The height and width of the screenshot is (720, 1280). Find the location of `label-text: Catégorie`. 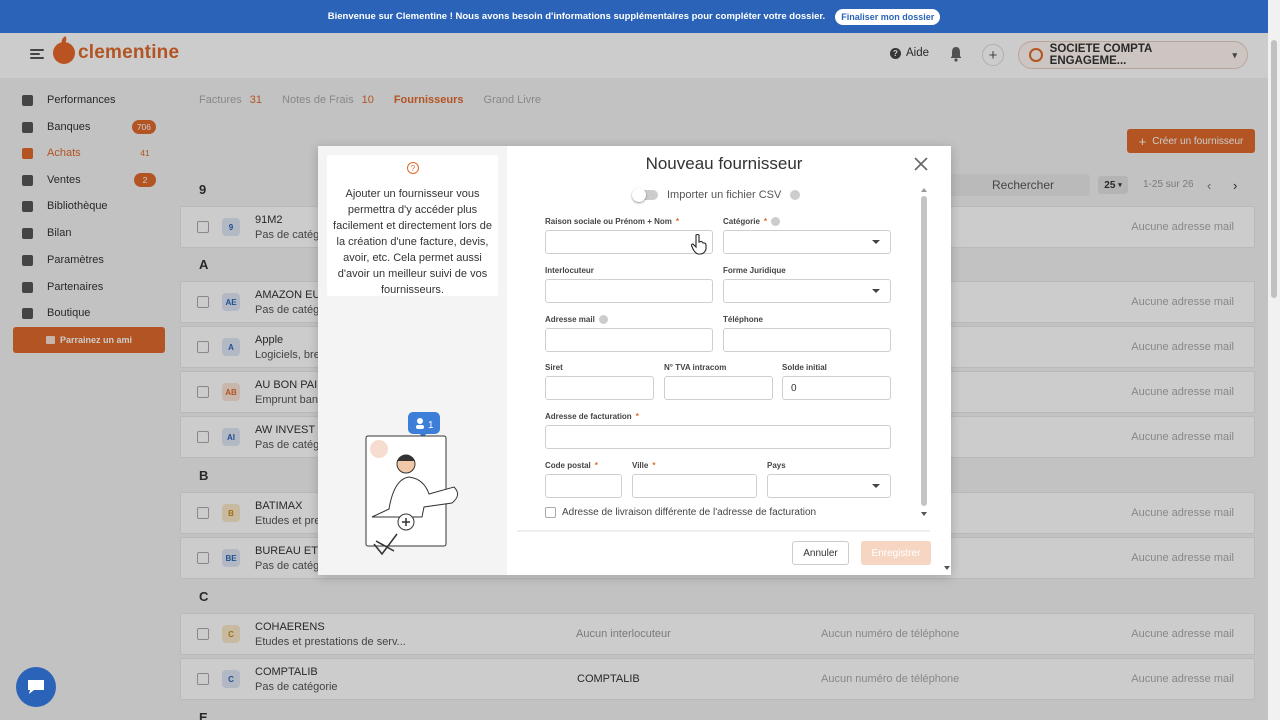

label-text: Catégorie is located at coordinates (741, 221).